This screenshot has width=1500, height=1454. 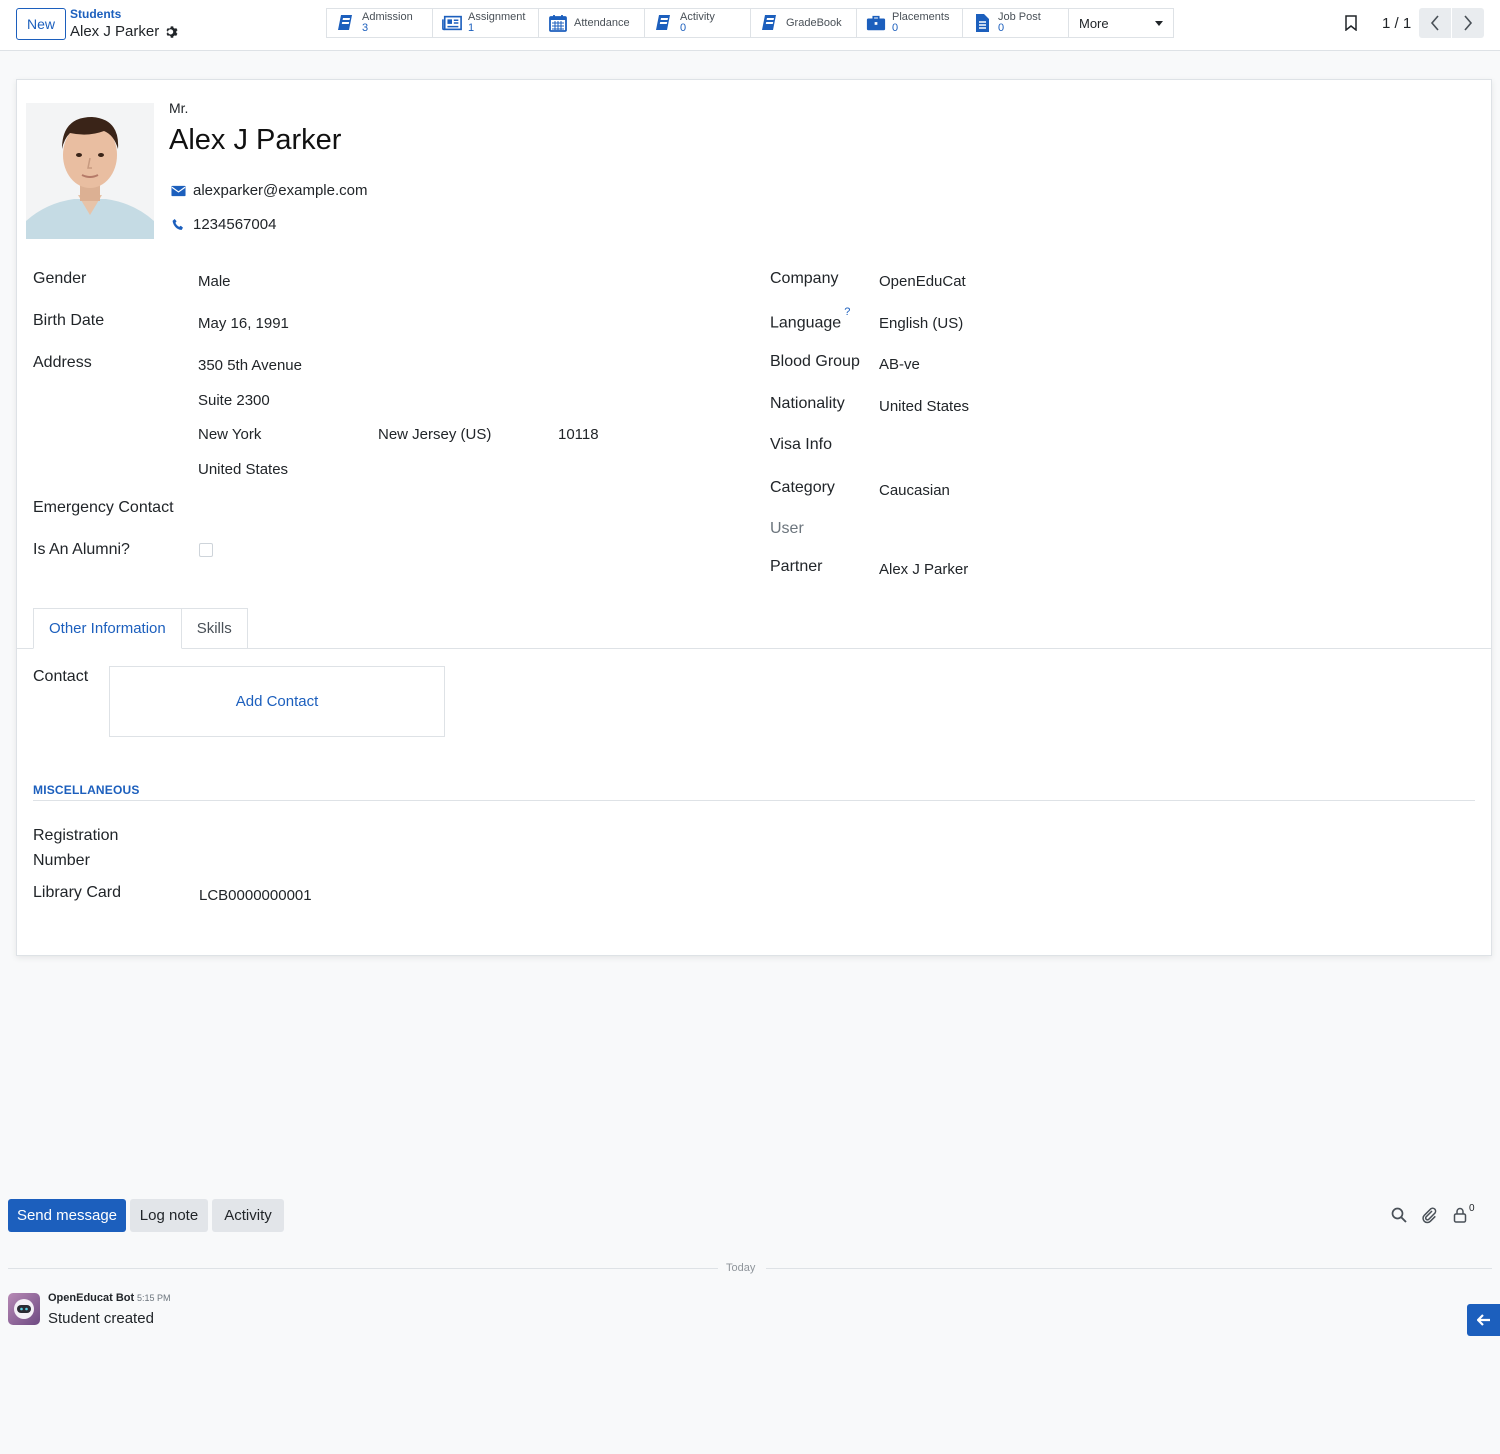 I want to click on email-row: alexparker@example.com, so click(x=269, y=190).